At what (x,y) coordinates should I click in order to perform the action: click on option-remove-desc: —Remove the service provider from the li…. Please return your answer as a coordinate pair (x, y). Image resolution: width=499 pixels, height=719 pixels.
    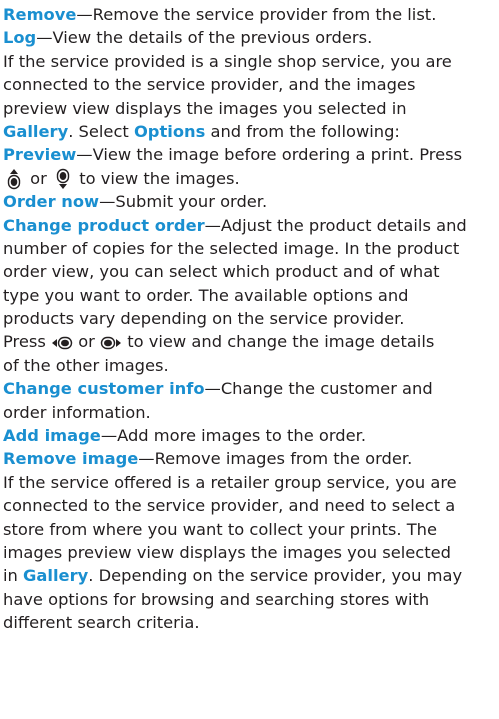
    Looking at the image, I should click on (256, 14).